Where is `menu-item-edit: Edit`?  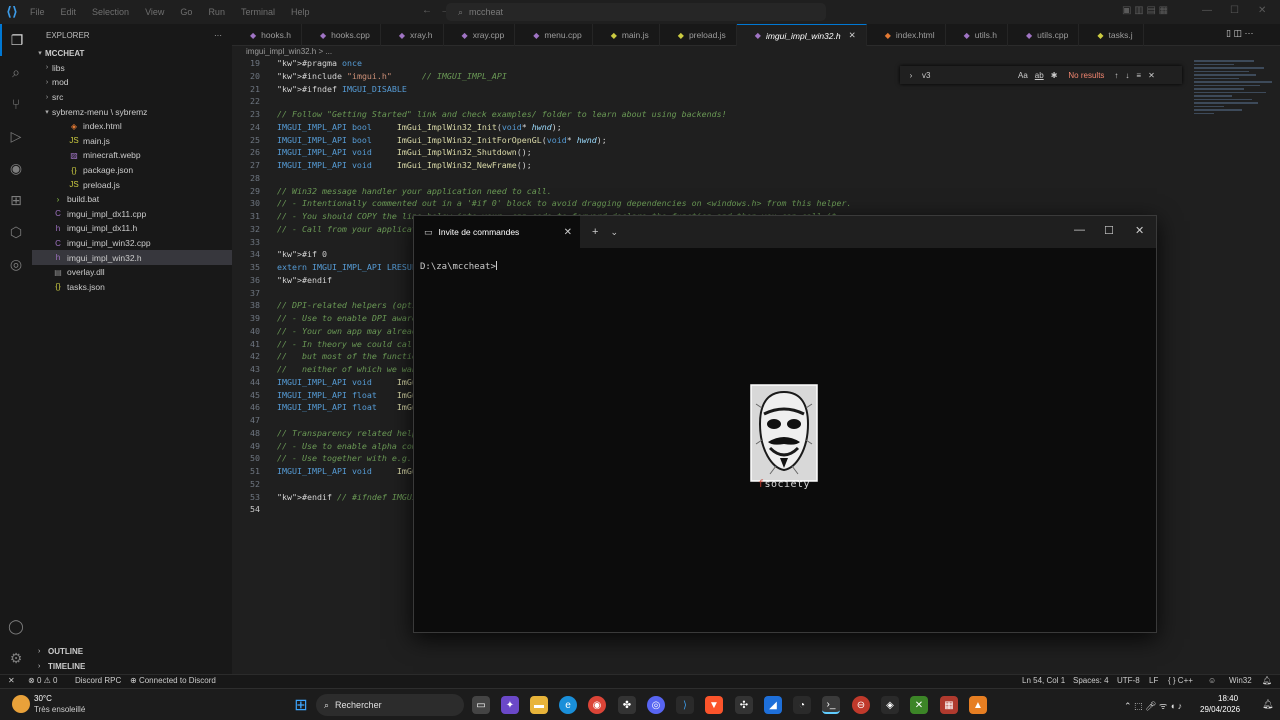 menu-item-edit: Edit is located at coordinates (69, 12).